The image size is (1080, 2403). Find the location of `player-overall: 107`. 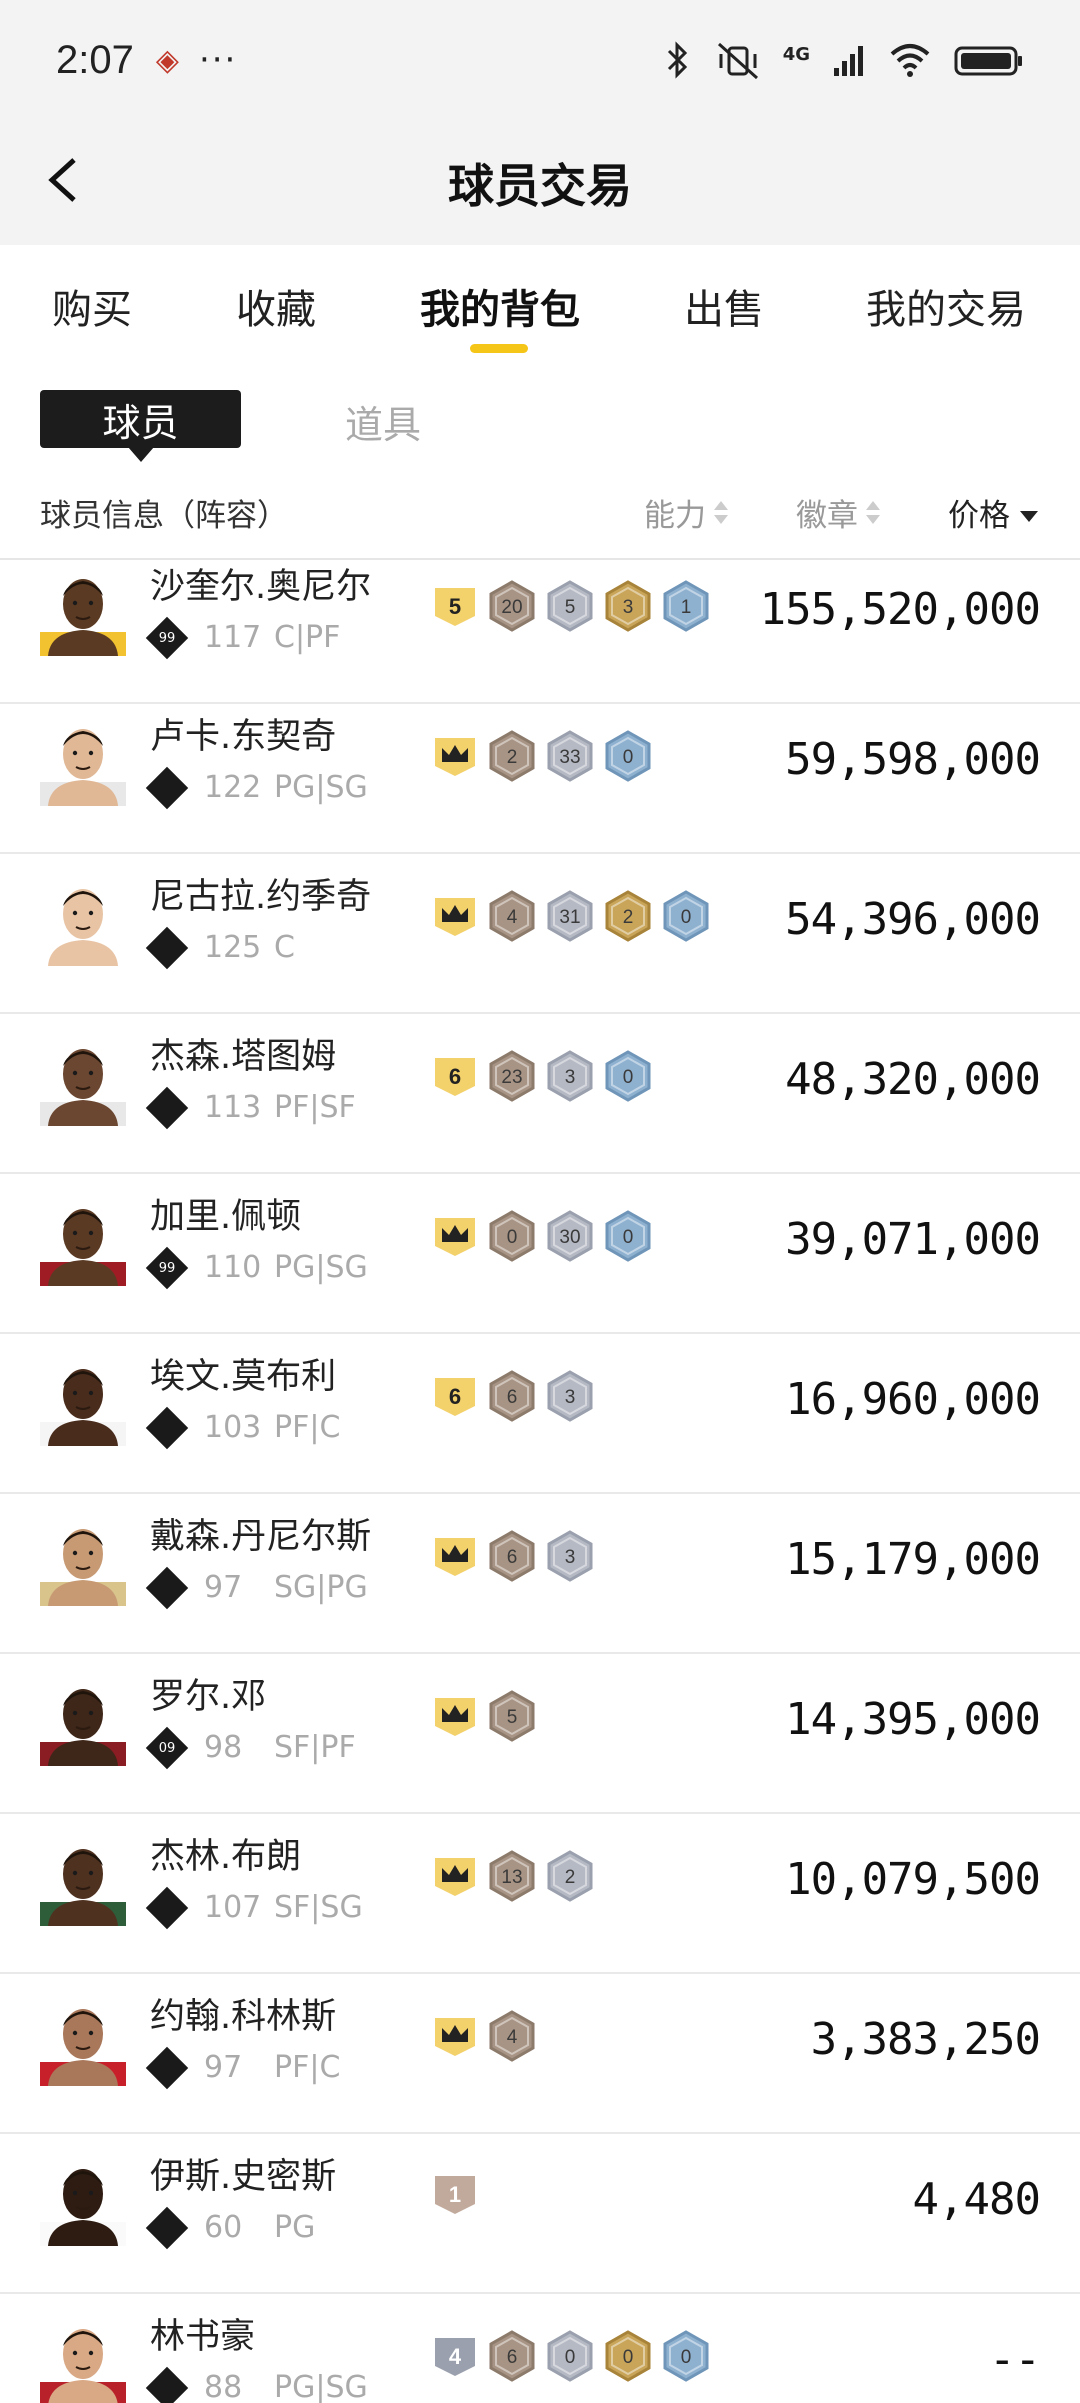

player-overall: 107 is located at coordinates (233, 1907).